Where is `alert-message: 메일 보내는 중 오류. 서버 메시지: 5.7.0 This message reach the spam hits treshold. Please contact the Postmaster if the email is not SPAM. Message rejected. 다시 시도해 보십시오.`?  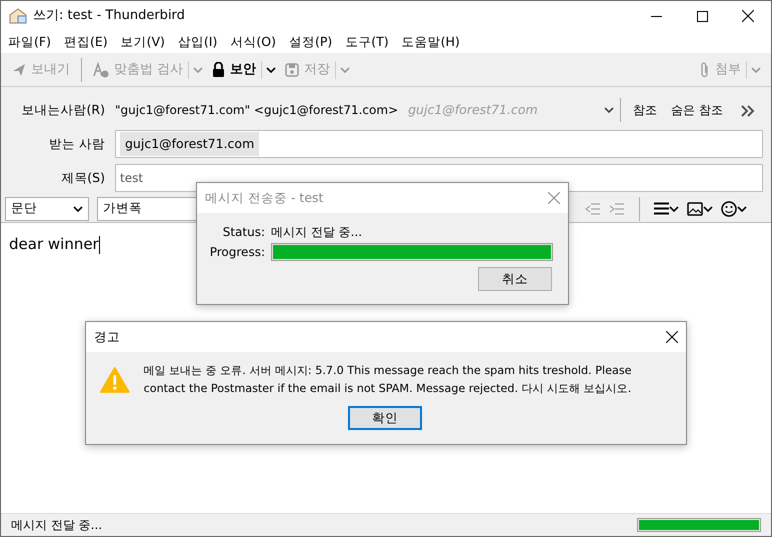
alert-message: 메일 보내는 중 오류. 서버 메시지: 5.7.0 This message reach the spam hits treshold. Please contact the Postmaster if the email is not SPAM. Message rejected. 다시 시도해 보십시오. is located at coordinates (388, 380).